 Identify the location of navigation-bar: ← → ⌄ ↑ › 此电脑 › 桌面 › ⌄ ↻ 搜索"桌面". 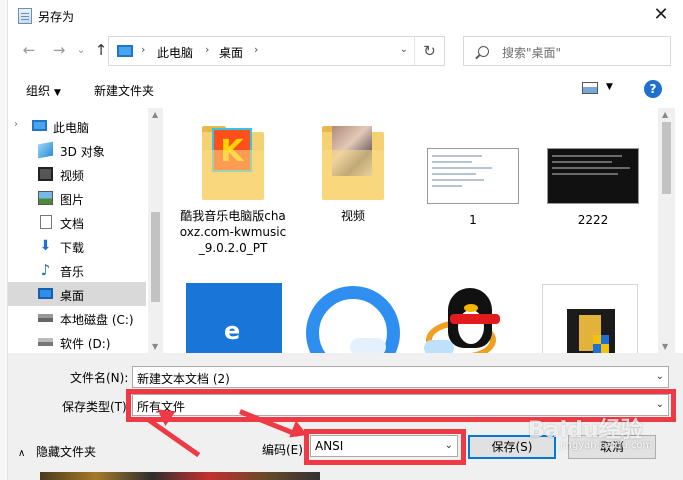
(345, 51).